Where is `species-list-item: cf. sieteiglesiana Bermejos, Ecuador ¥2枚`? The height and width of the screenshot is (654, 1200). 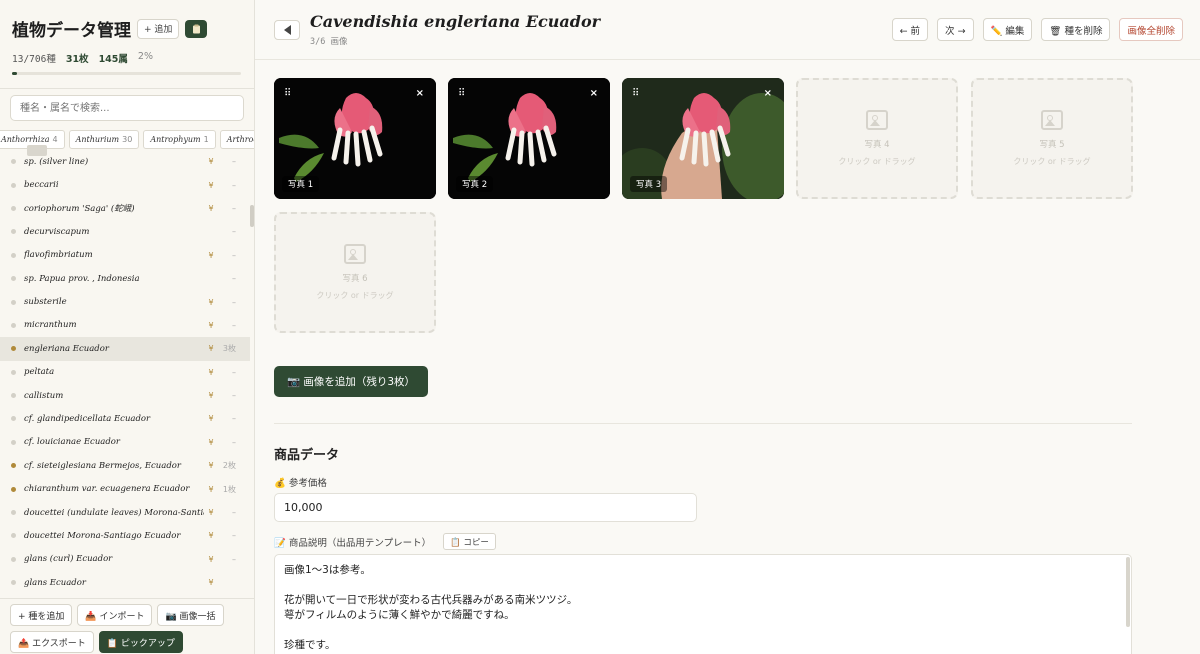
species-list-item: cf. sieteiglesiana Bermejos, Ecuador ¥2枚 is located at coordinates (125, 465).